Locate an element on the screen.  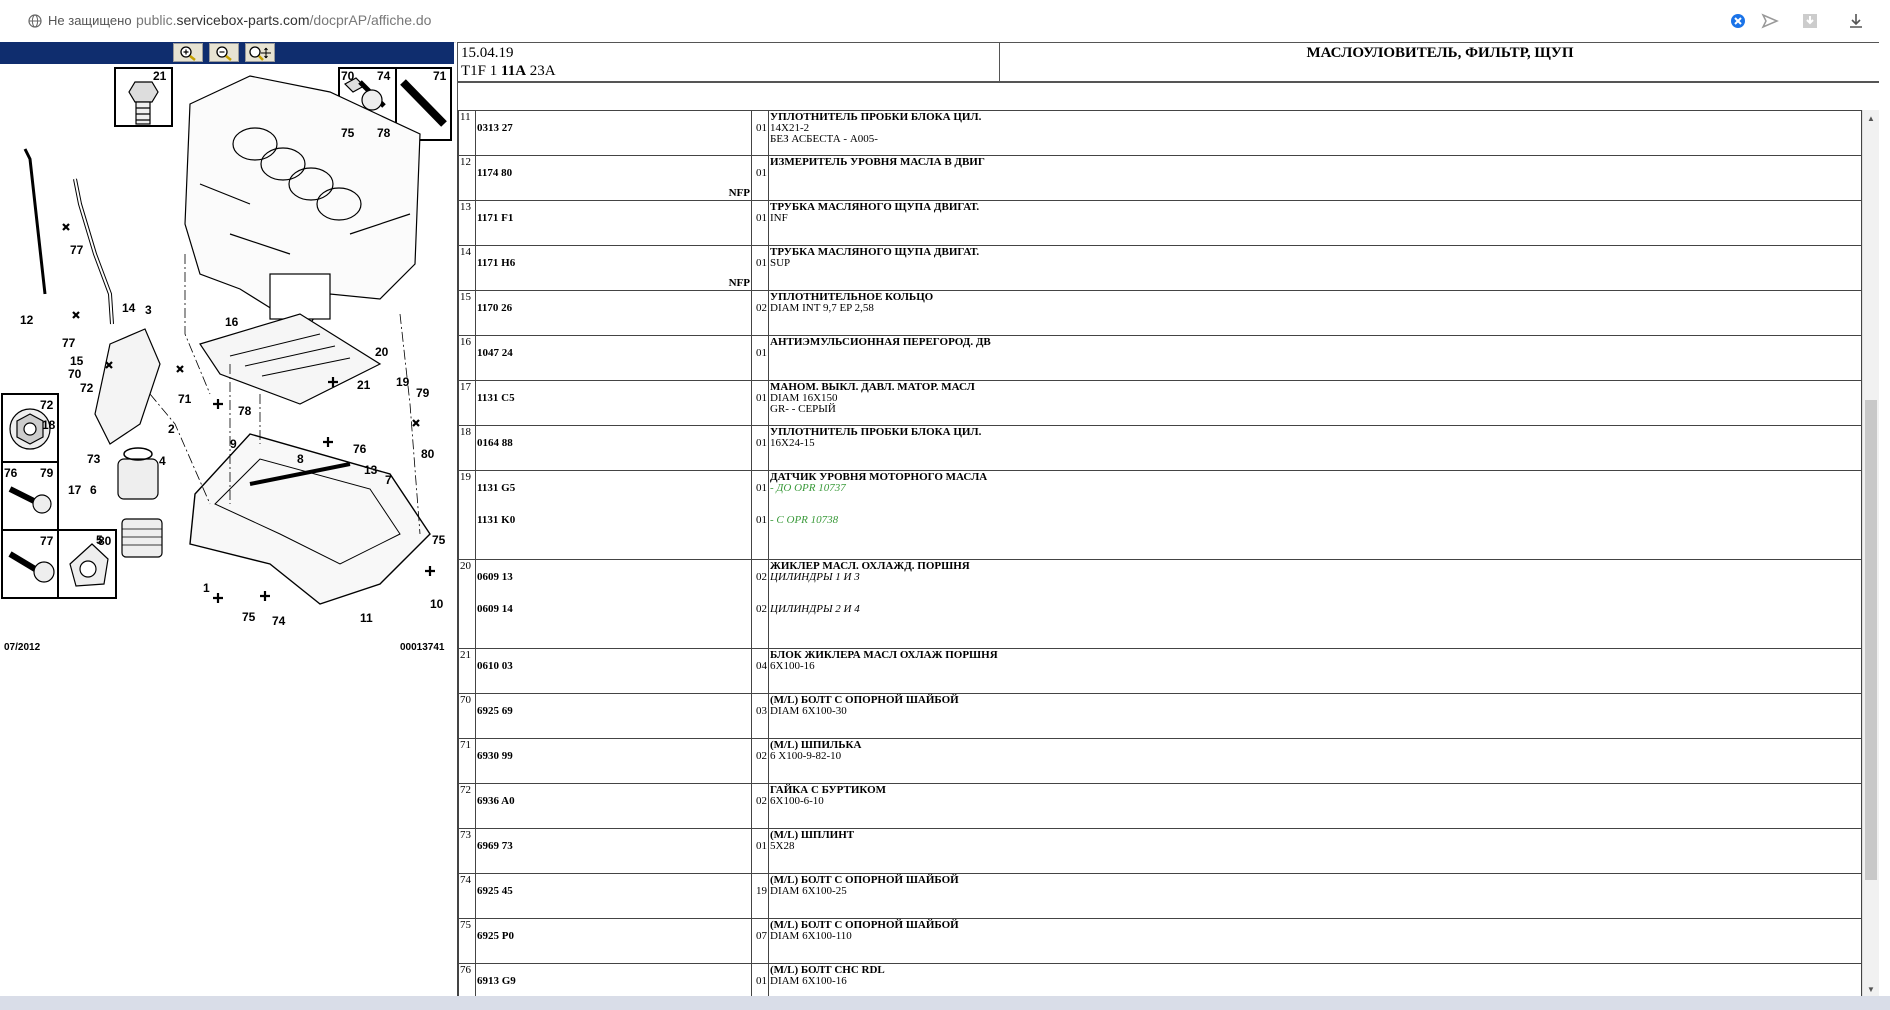
part-number: 0164 88 is located at coordinates (613, 443).